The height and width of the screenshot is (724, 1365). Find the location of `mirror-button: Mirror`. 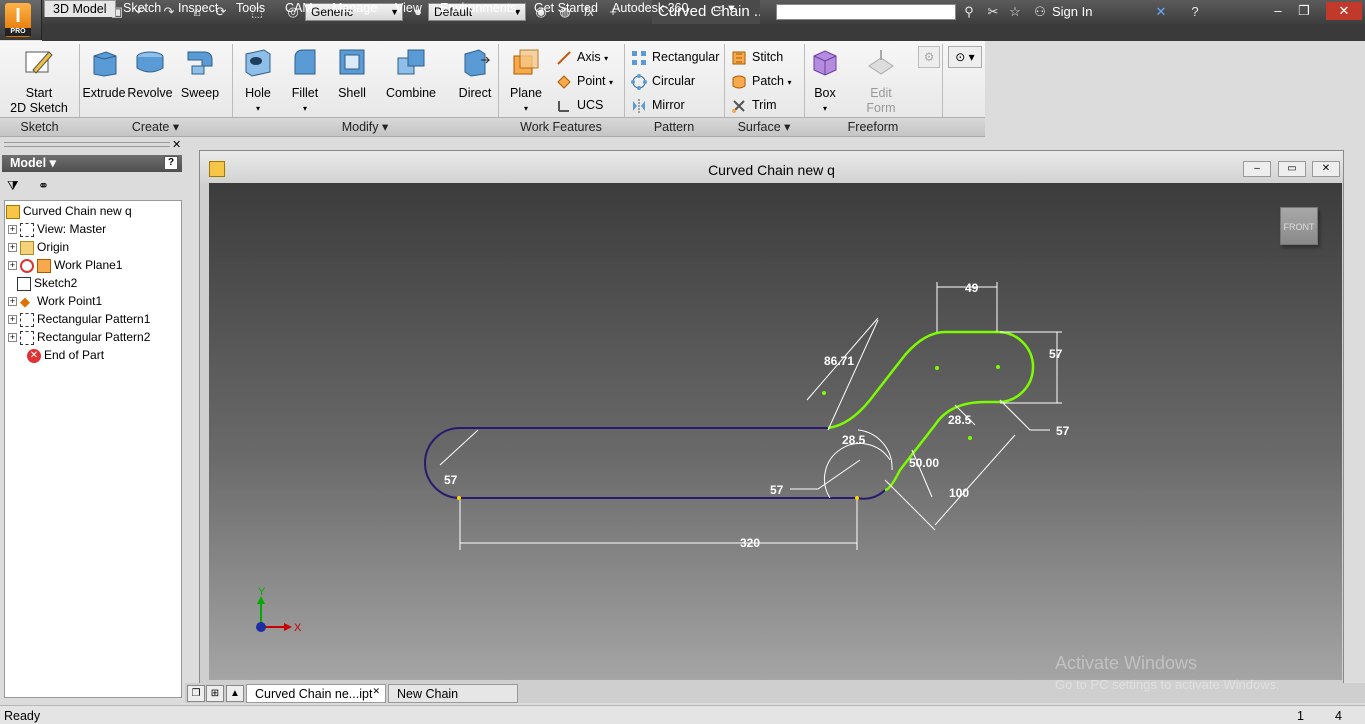

mirror-button: Mirror is located at coordinates (658, 105).